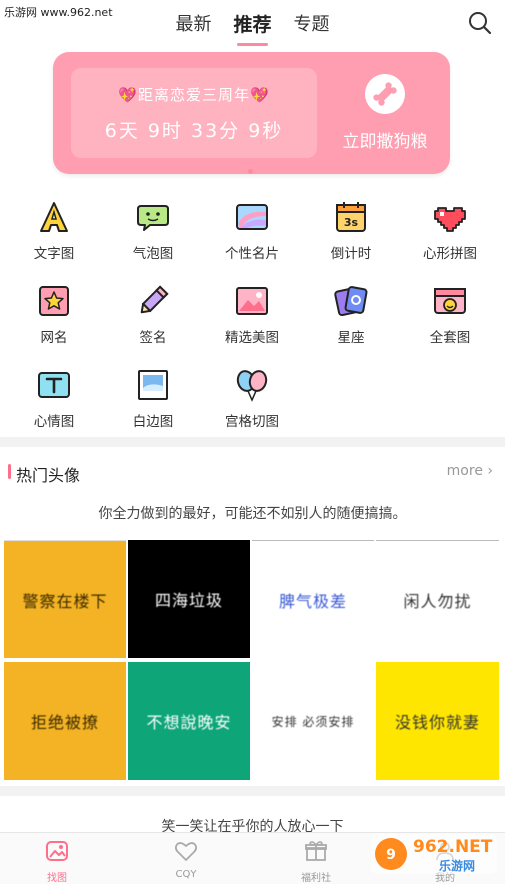 Image resolution: width=505 pixels, height=884 pixels. What do you see at coordinates (351, 301) in the screenshot?
I see `zodiac-card-icon` at bounding box center [351, 301].